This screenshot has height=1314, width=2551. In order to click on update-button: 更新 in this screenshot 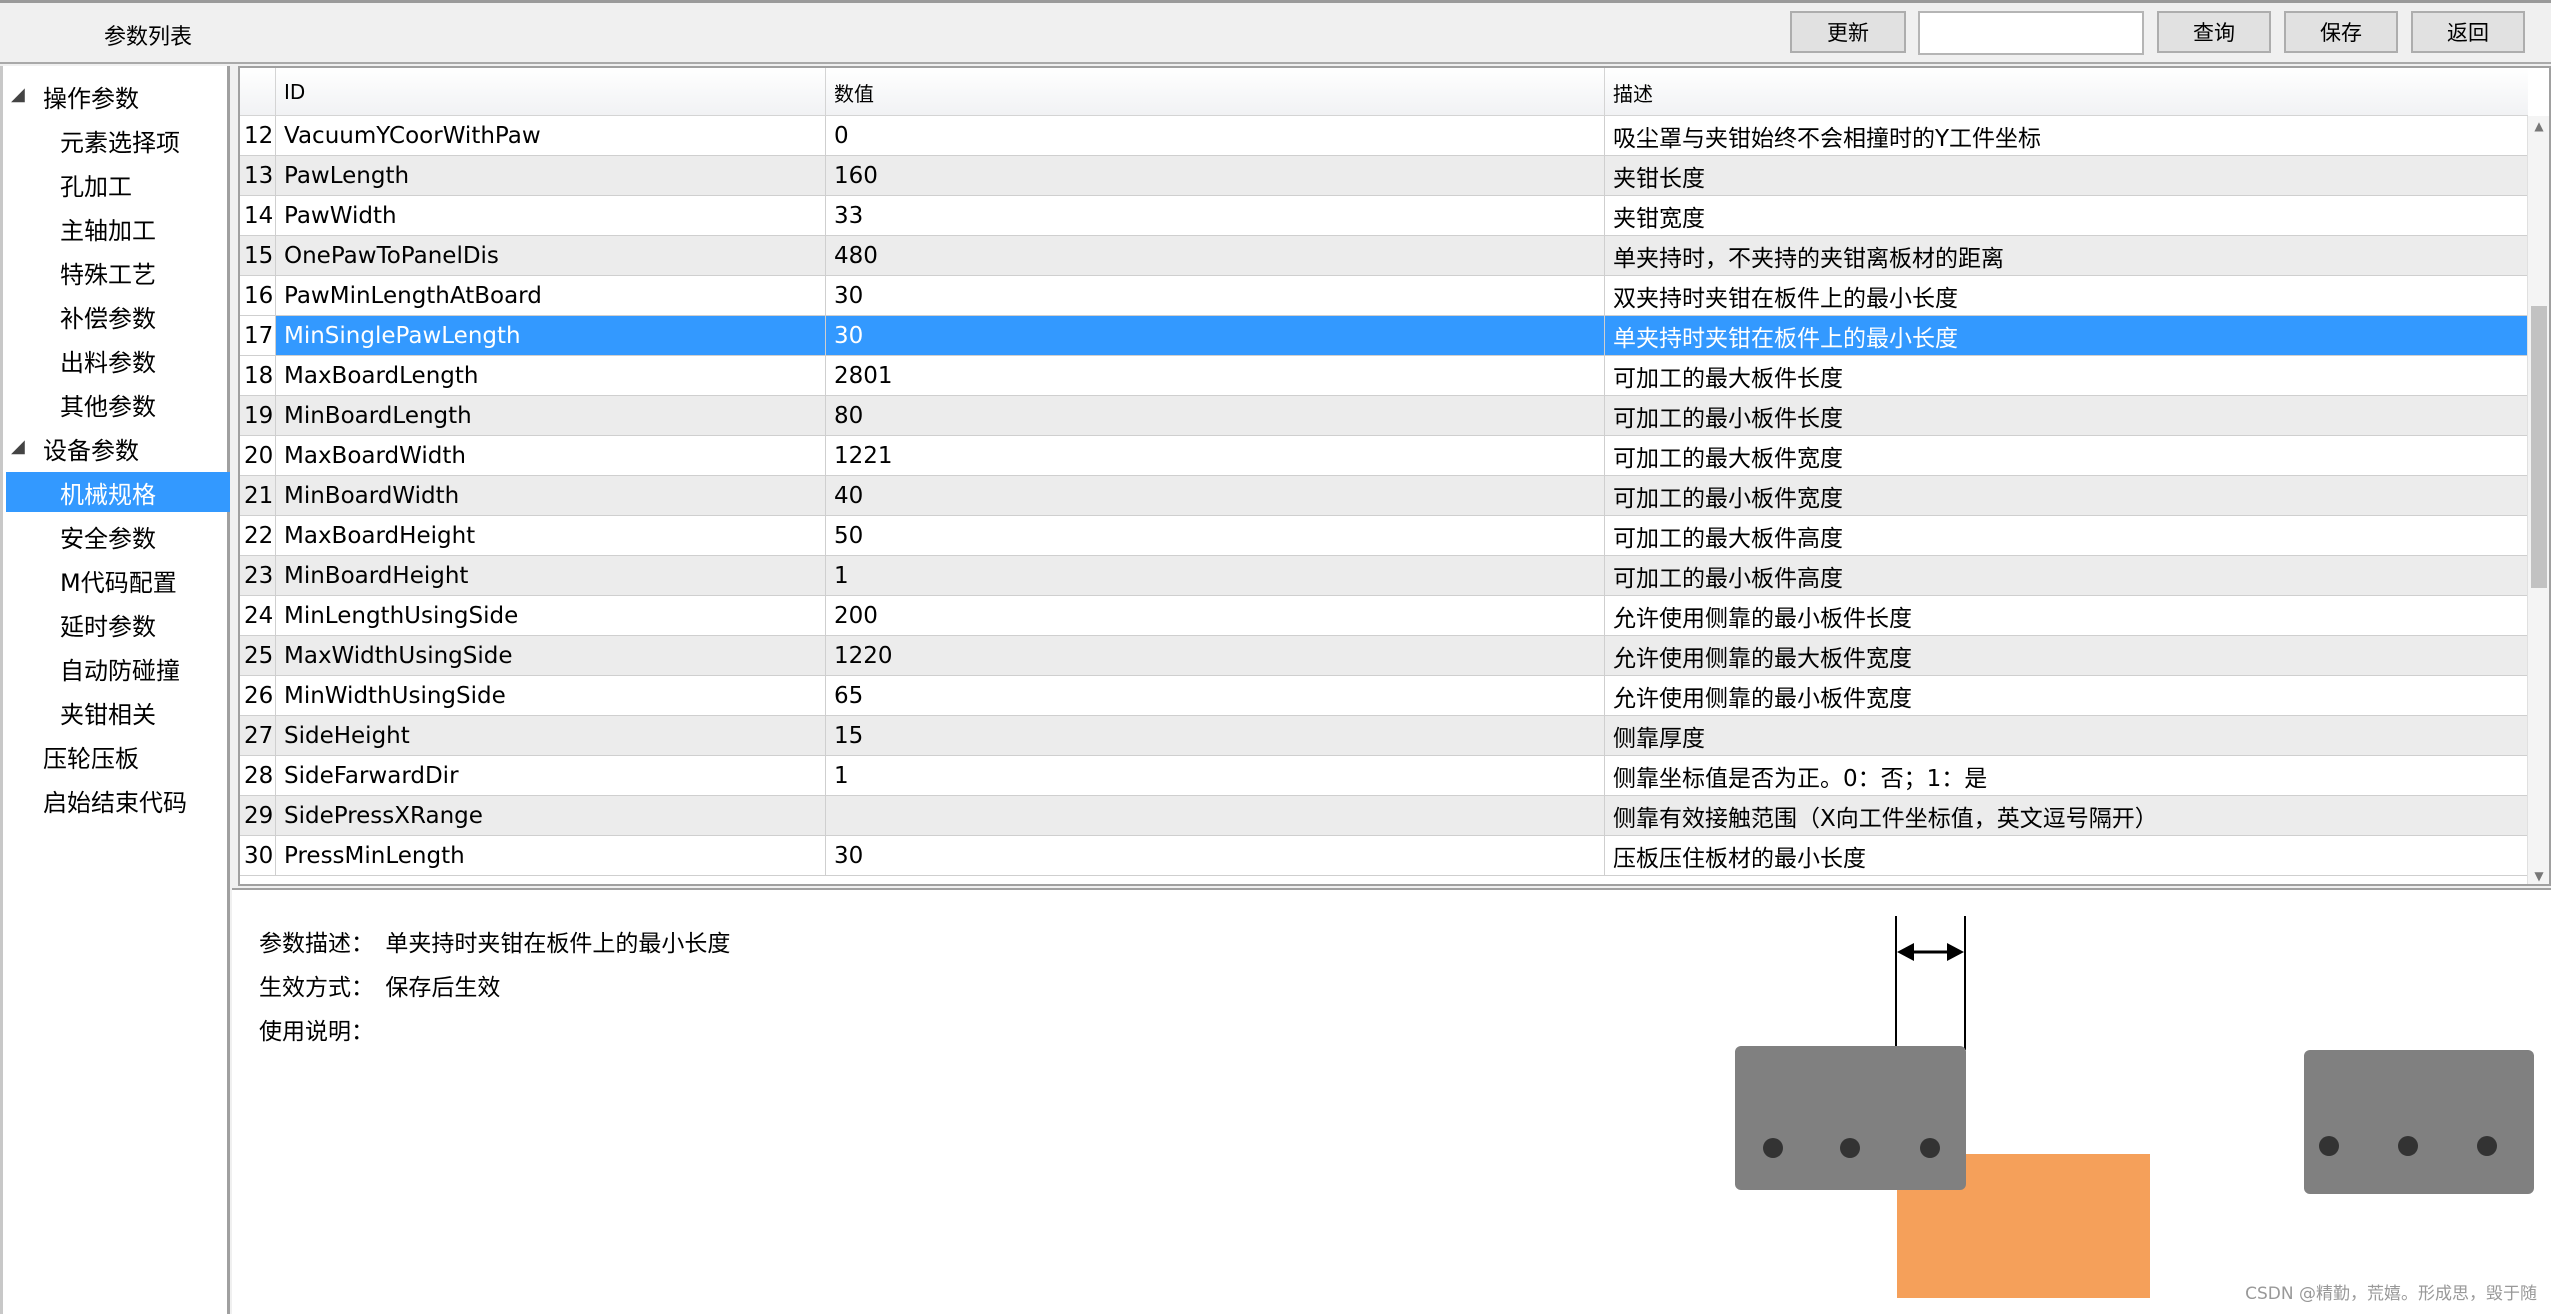, I will do `click(1848, 32)`.